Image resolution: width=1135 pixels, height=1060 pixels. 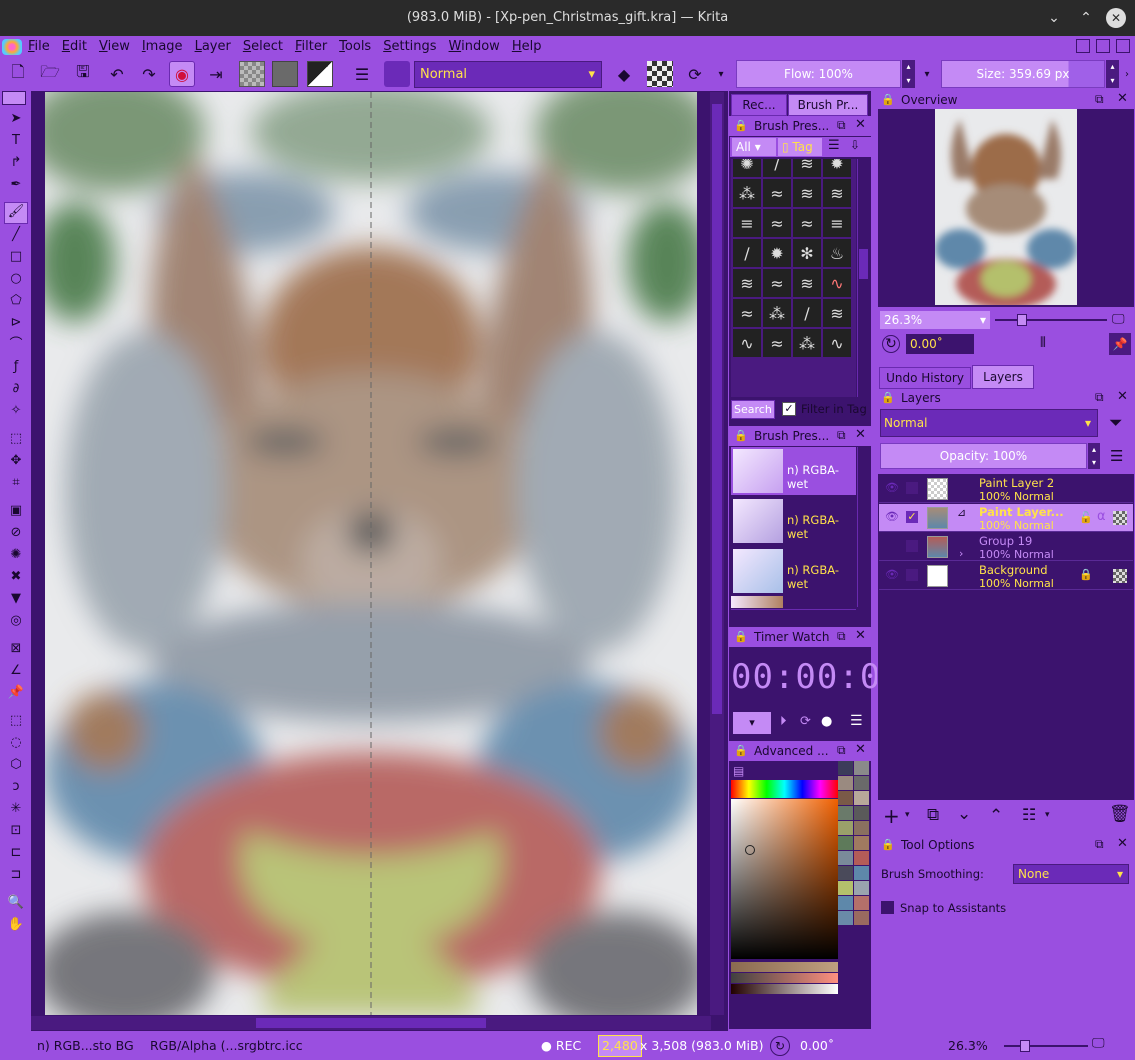 I want to click on brush-preset-tile: ∕, so click(x=777, y=168).